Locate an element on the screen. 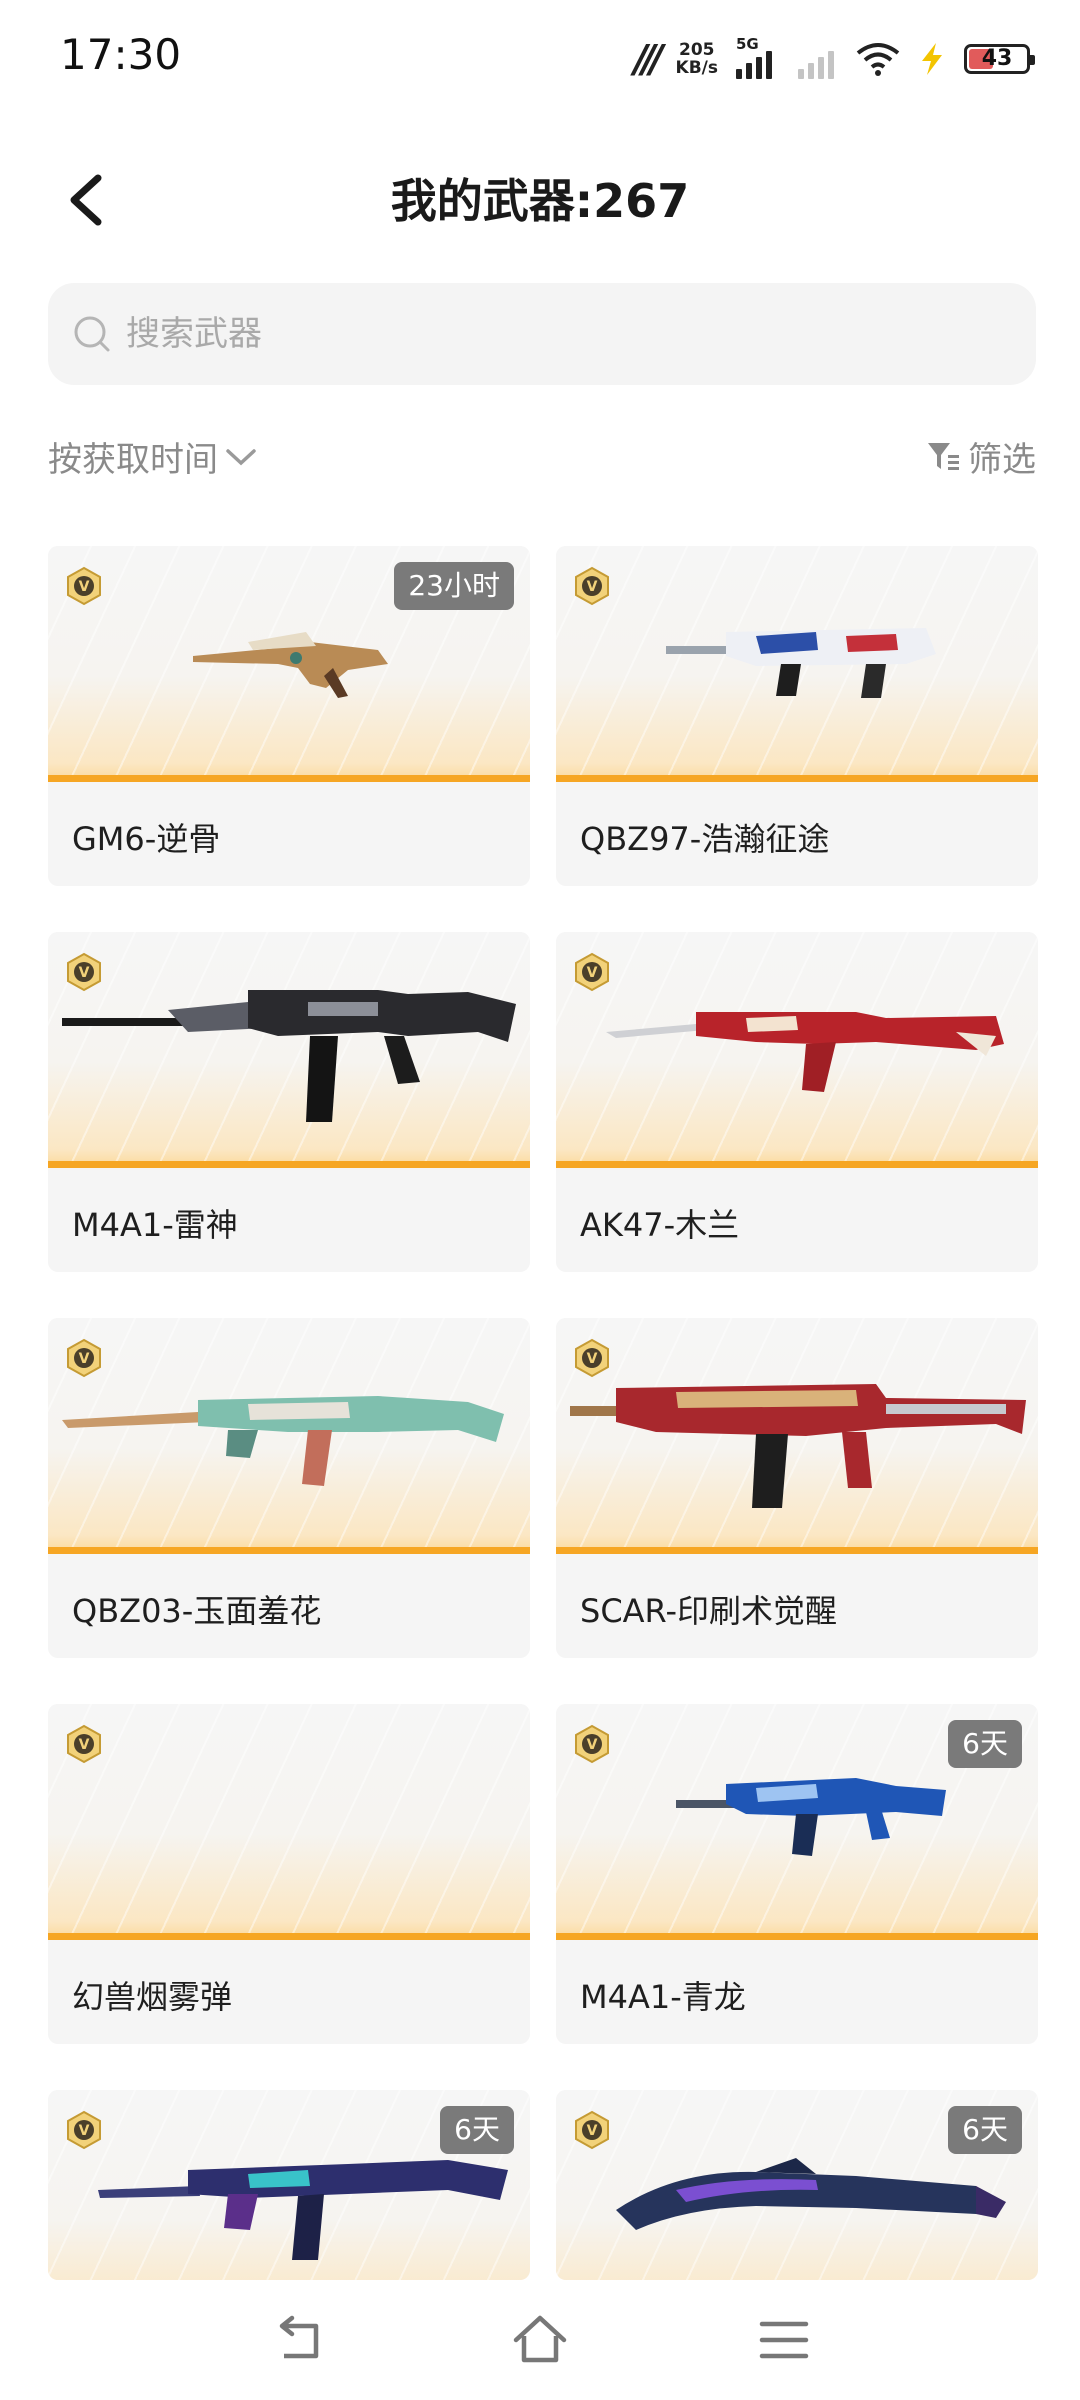  signal-5g-icon: 5G is located at coordinates (758, 57).